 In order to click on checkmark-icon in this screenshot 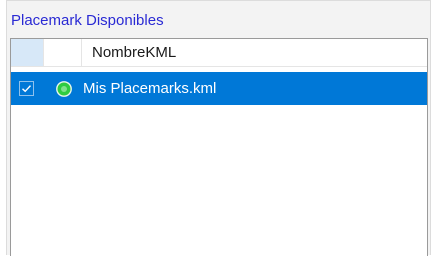, I will do `click(27, 89)`.